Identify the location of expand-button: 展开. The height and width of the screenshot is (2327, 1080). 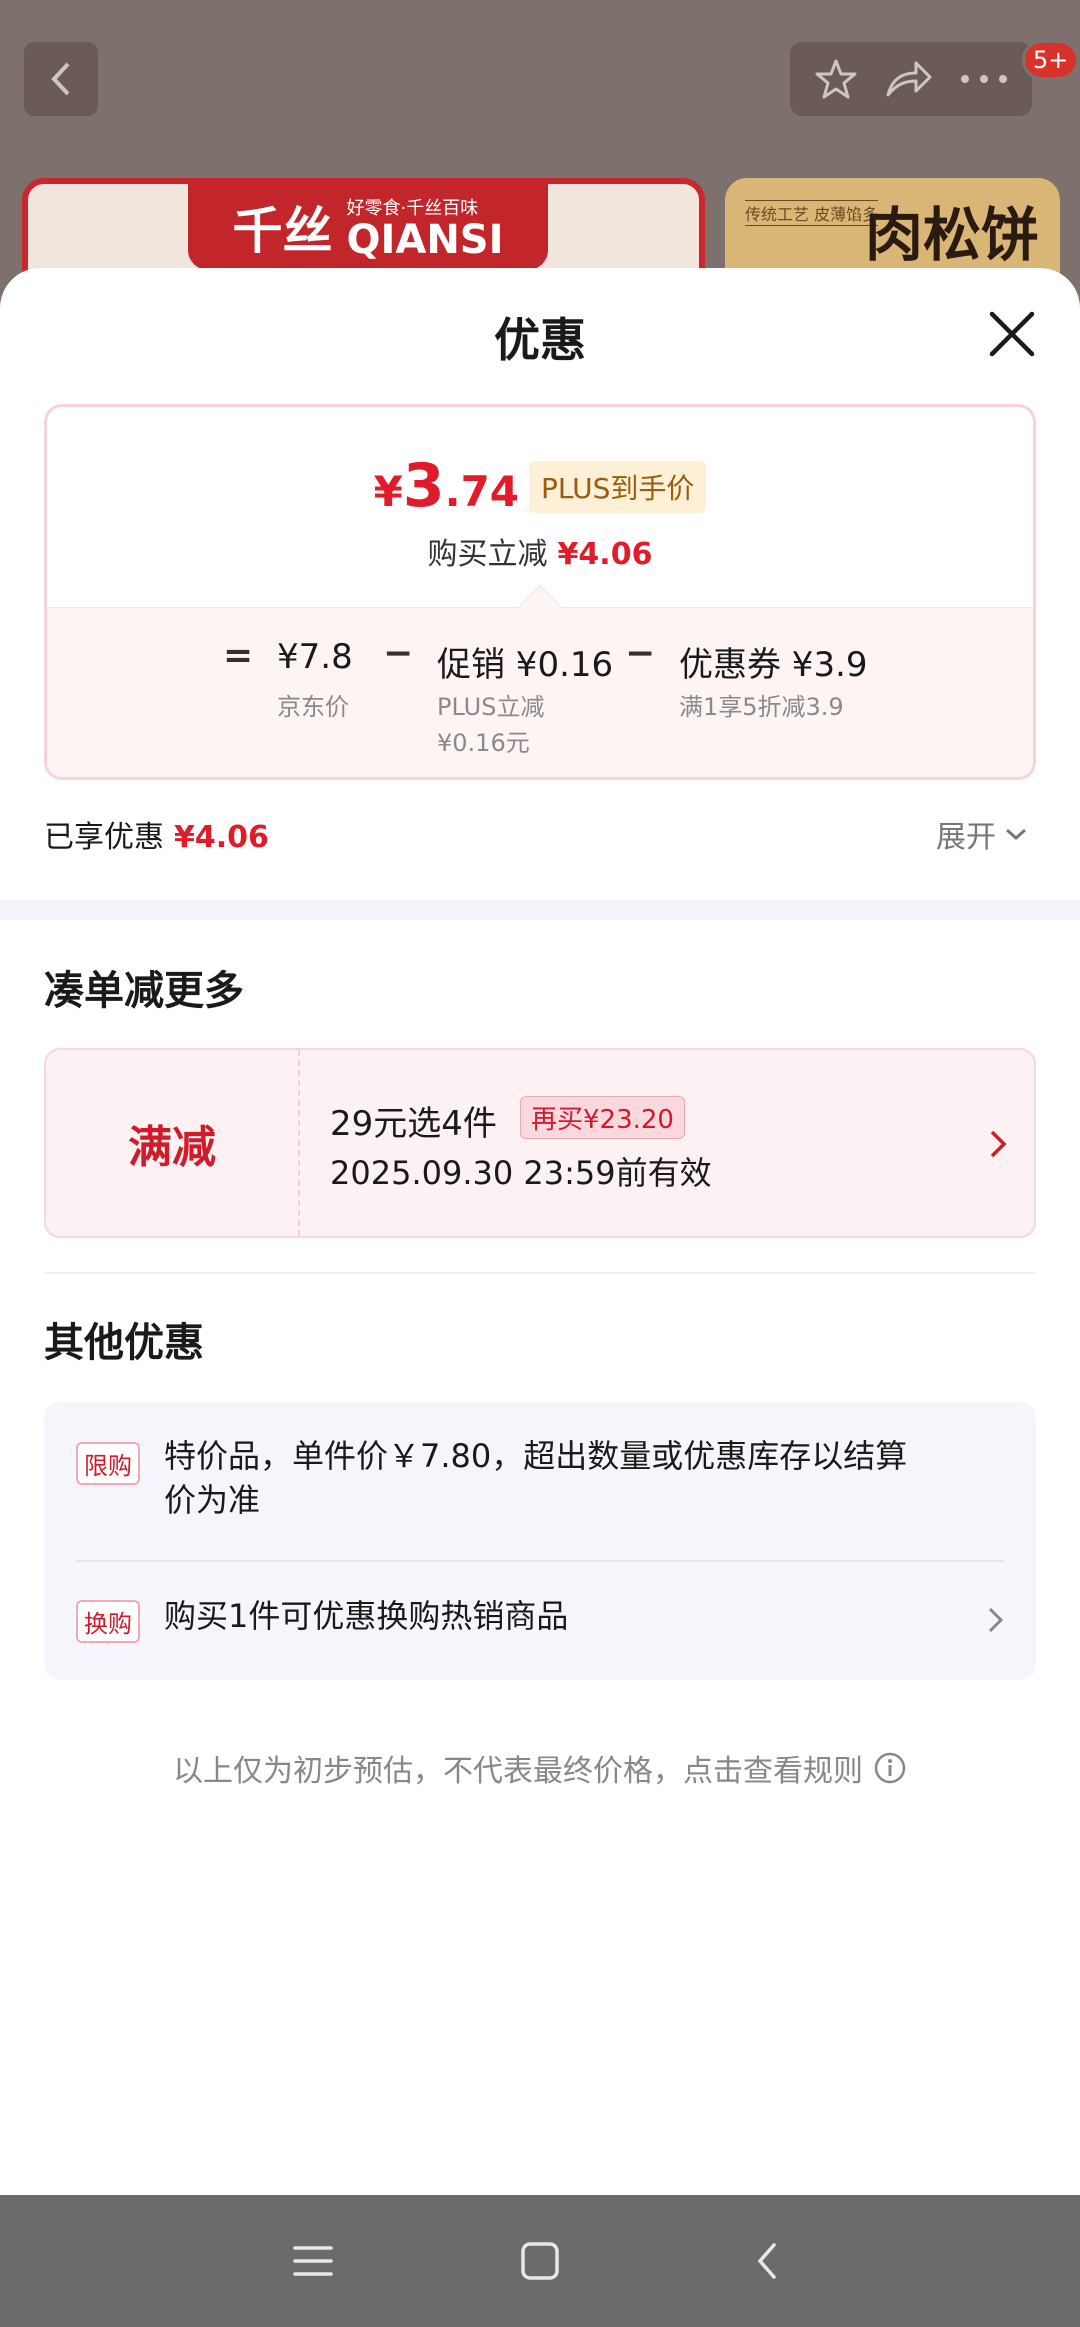
(982, 834).